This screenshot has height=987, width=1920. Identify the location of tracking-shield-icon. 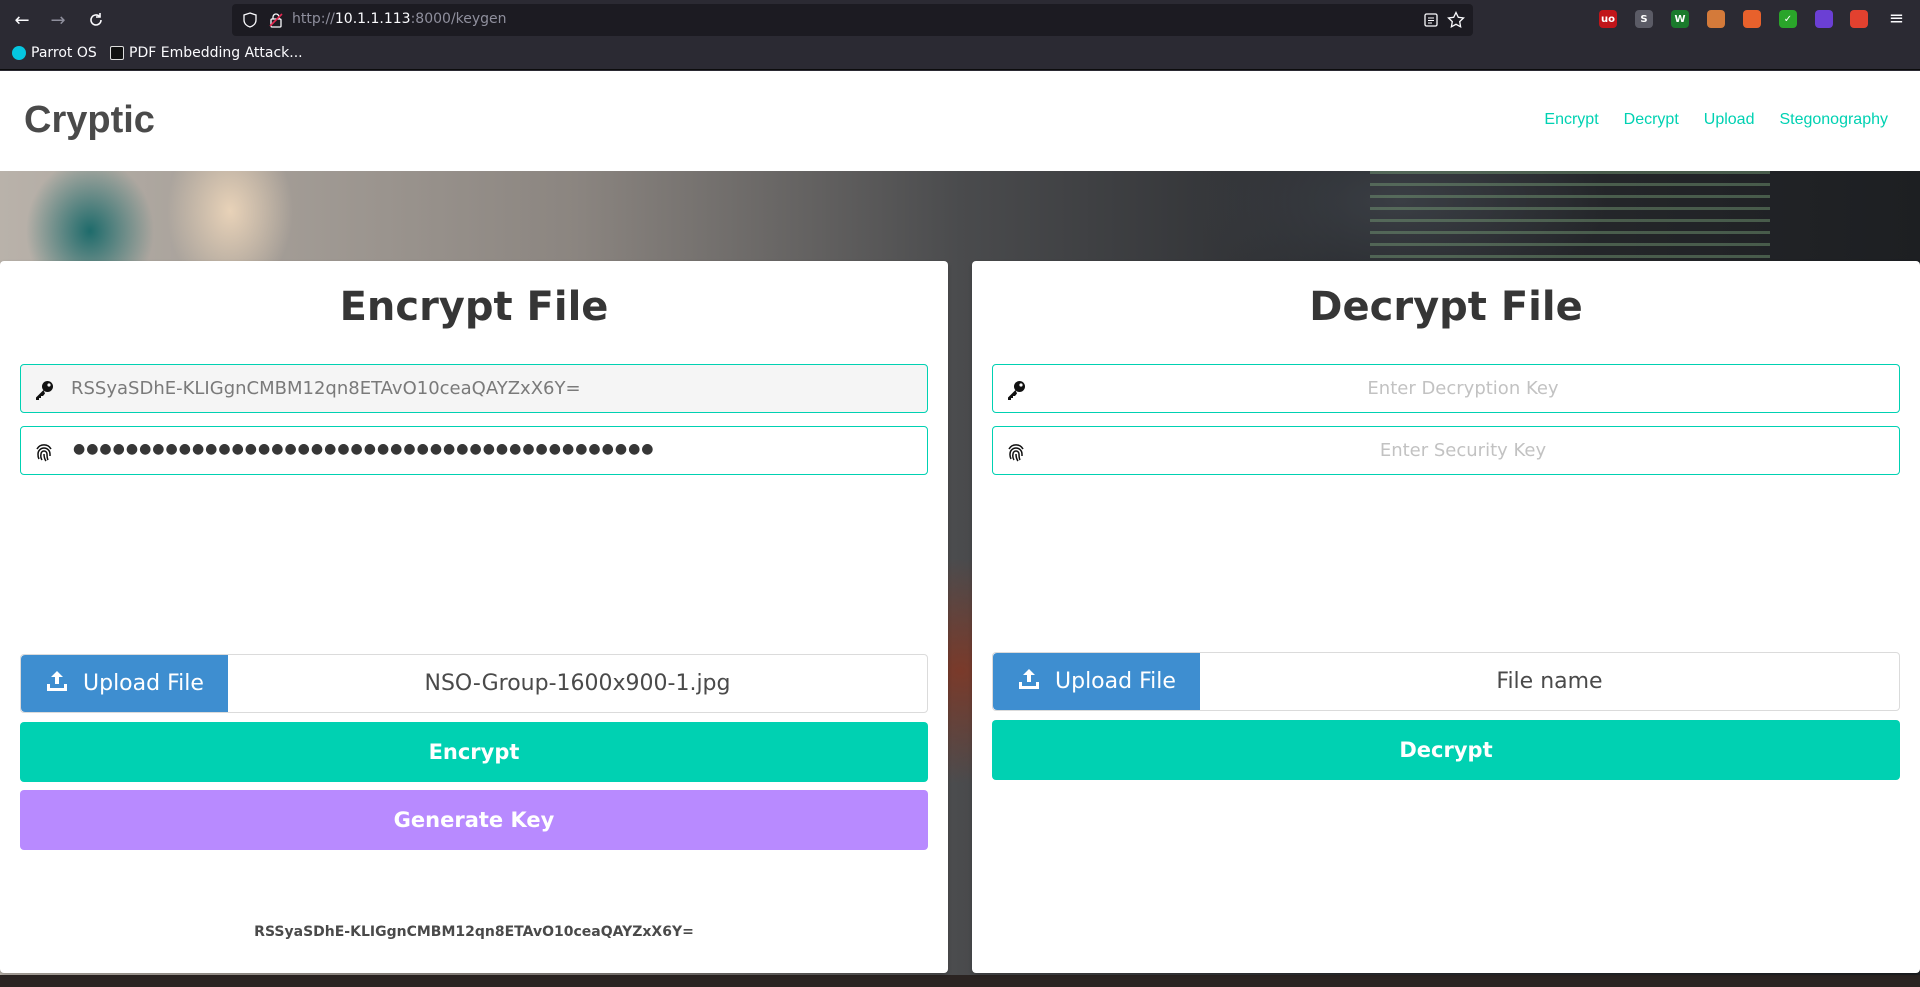
(250, 22).